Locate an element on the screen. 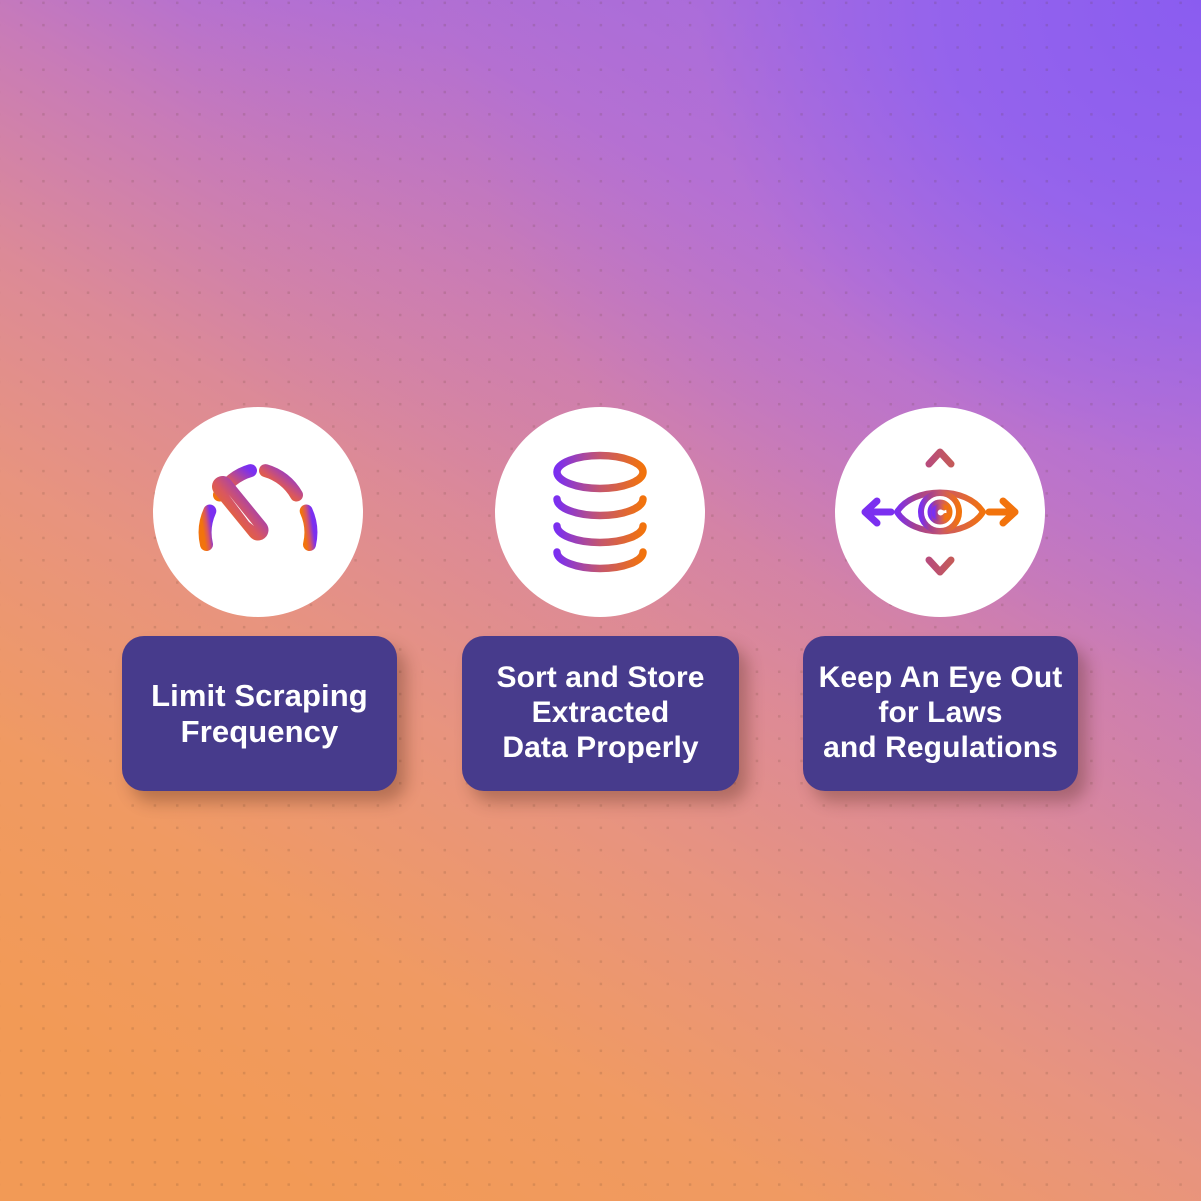 The height and width of the screenshot is (1201, 1201). eye-with-arrows-icon is located at coordinates (940, 512).